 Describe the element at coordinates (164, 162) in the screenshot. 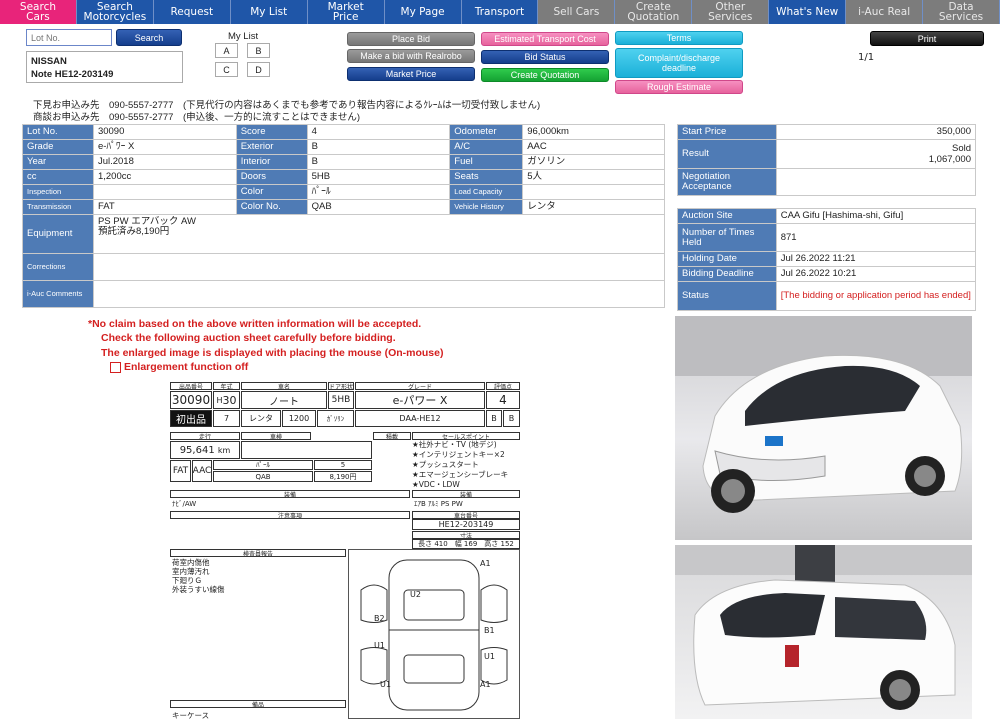

I see `year-value: Jul.2018` at that location.